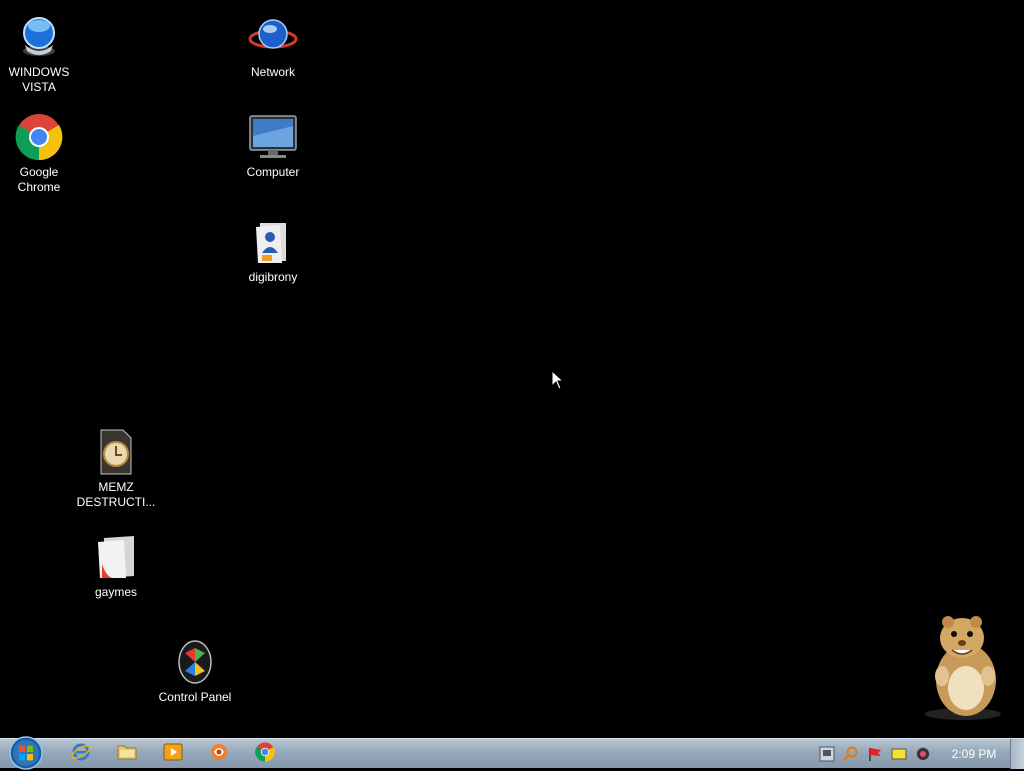 Image resolution: width=1024 pixels, height=771 pixels. Describe the element at coordinates (273, 137) in the screenshot. I see `computer-monitor-icon` at that location.